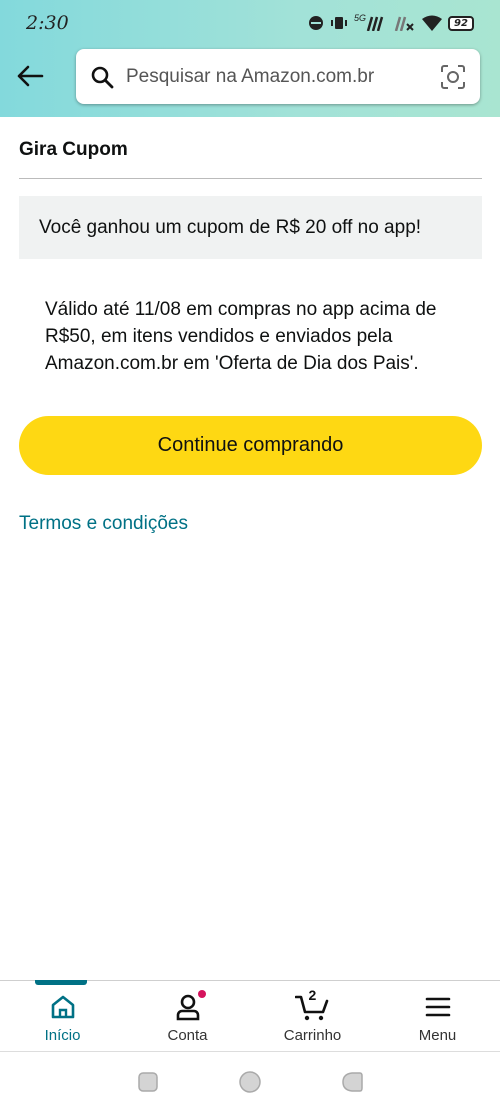 The image size is (500, 1111). I want to click on back-button, so click(30, 76).